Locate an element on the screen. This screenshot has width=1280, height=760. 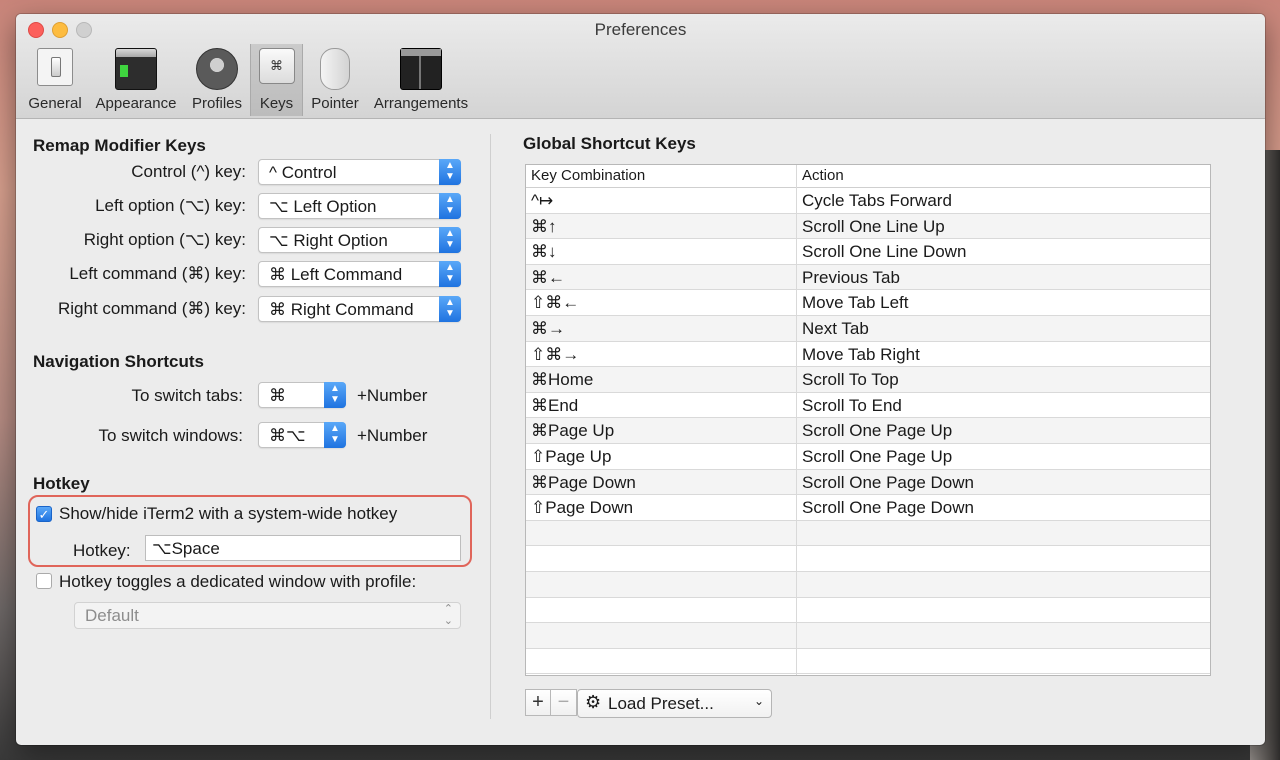
table-row: ⌘↓ Scroll One Line Down is located at coordinates (868, 252).